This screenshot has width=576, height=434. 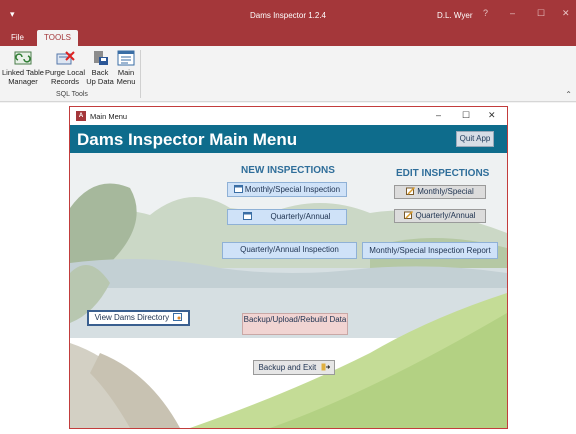 What do you see at coordinates (292, 189) in the screenshot?
I see `new-monthly-label: Monthly/Special Inspection` at bounding box center [292, 189].